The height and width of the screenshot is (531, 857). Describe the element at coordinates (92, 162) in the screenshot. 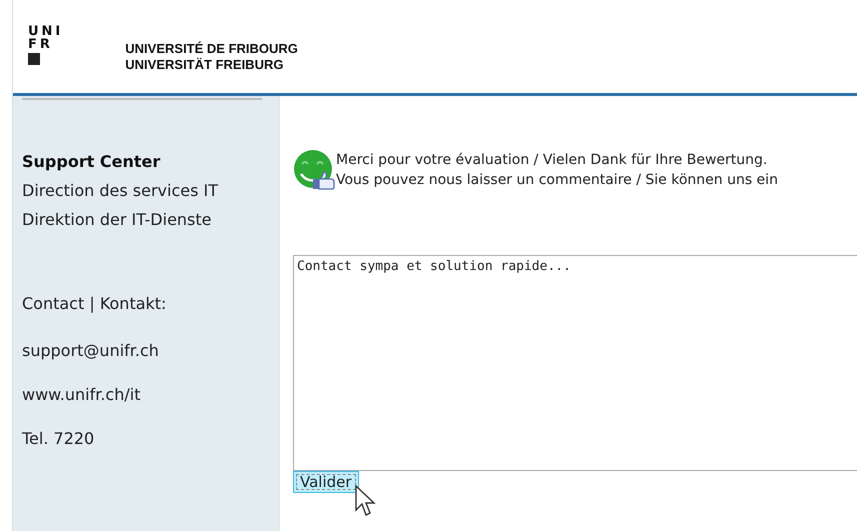

I see `sidebar-title: Support Center` at that location.